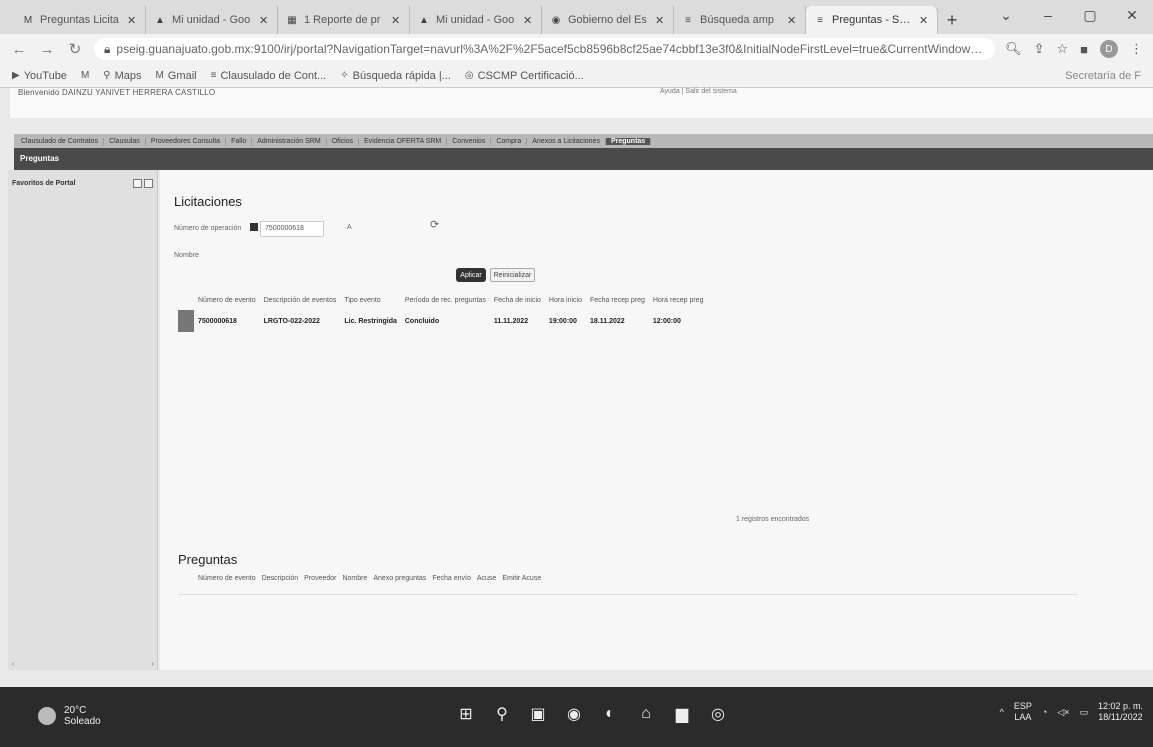 Image resolution: width=1153 pixels, height=747 pixels. I want to click on menu-item-oficios: Oficios, so click(343, 141).